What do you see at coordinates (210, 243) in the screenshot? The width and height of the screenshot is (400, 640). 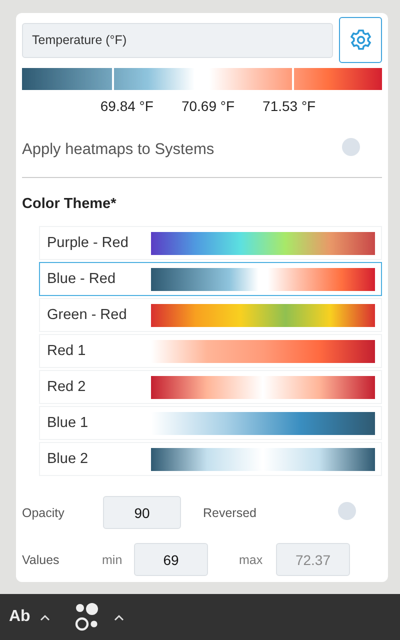 I see `theme-option: Purple - Red` at bounding box center [210, 243].